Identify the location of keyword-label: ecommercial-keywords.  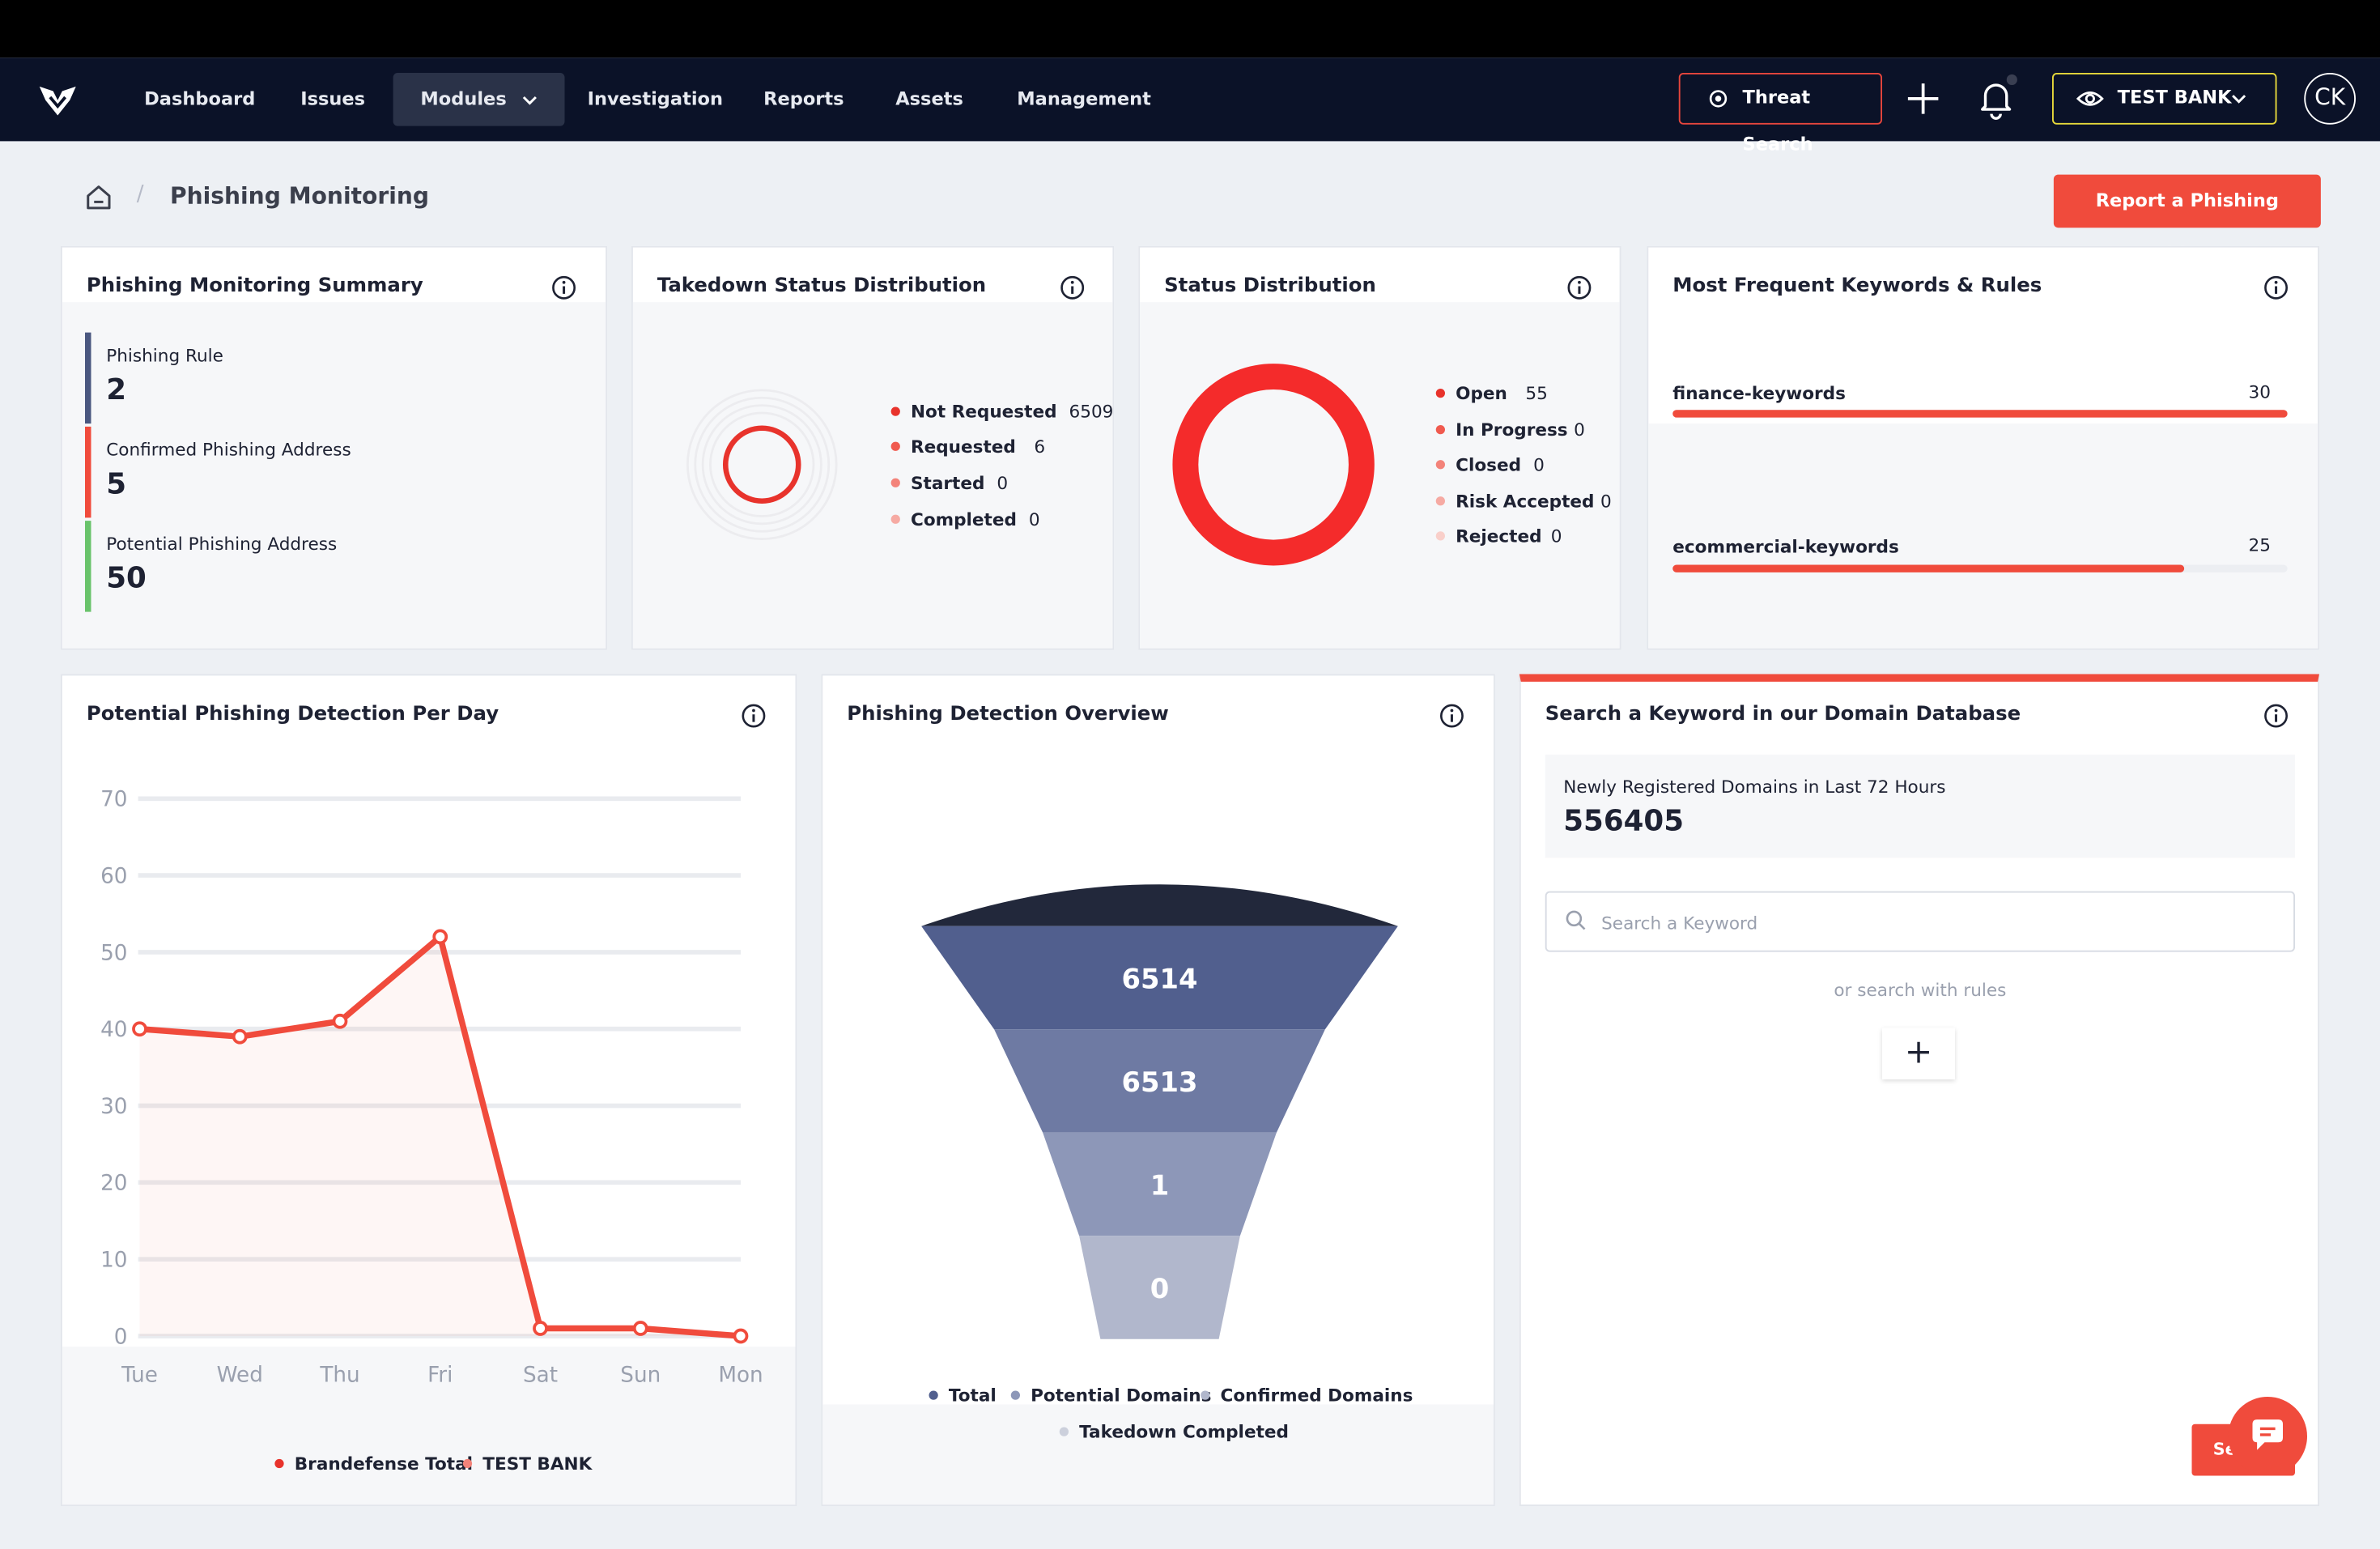
(1785, 547).